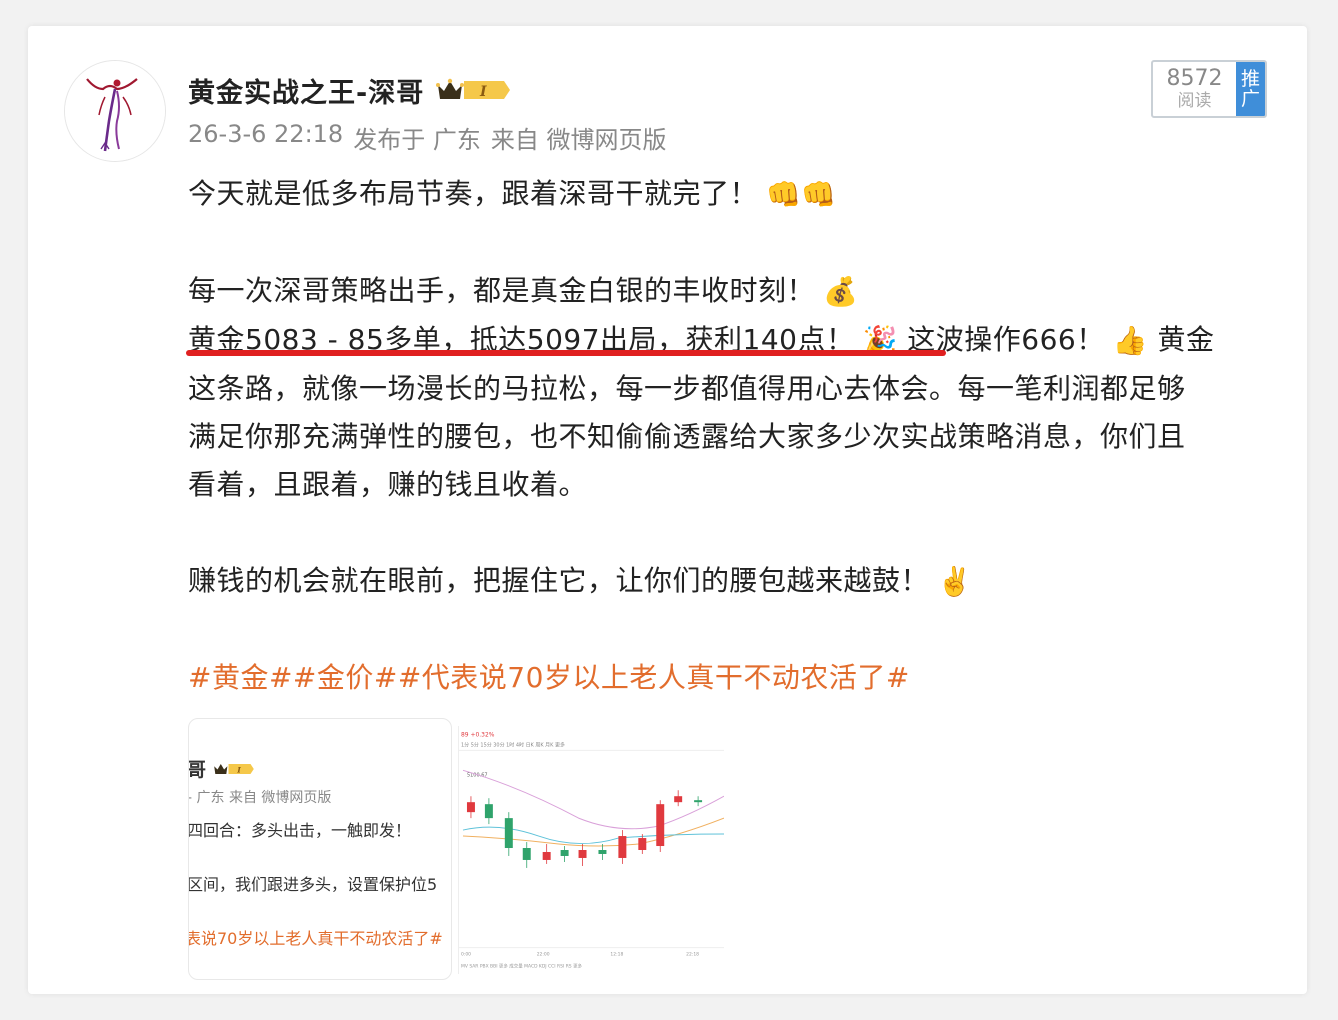 The width and height of the screenshot is (1338, 1020). Describe the element at coordinates (260, 798) in the screenshot. I see `thumb1-meta: - 广东 来自 微博网页版` at that location.